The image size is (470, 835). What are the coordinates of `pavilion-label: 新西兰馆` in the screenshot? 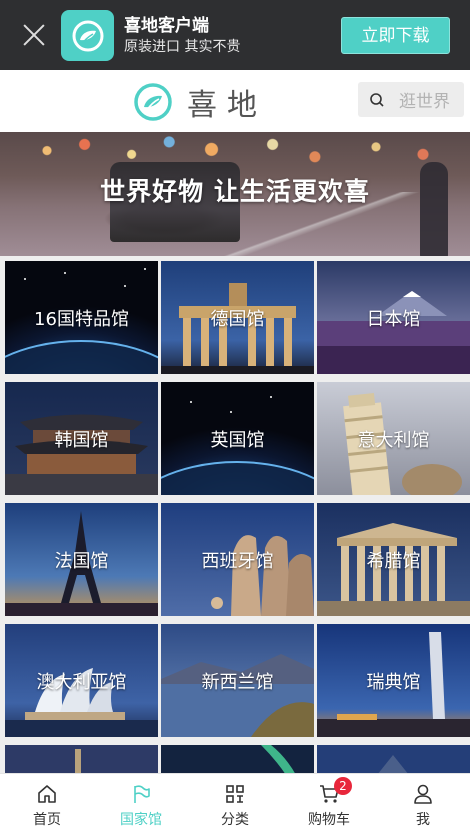 It's located at (237, 682).